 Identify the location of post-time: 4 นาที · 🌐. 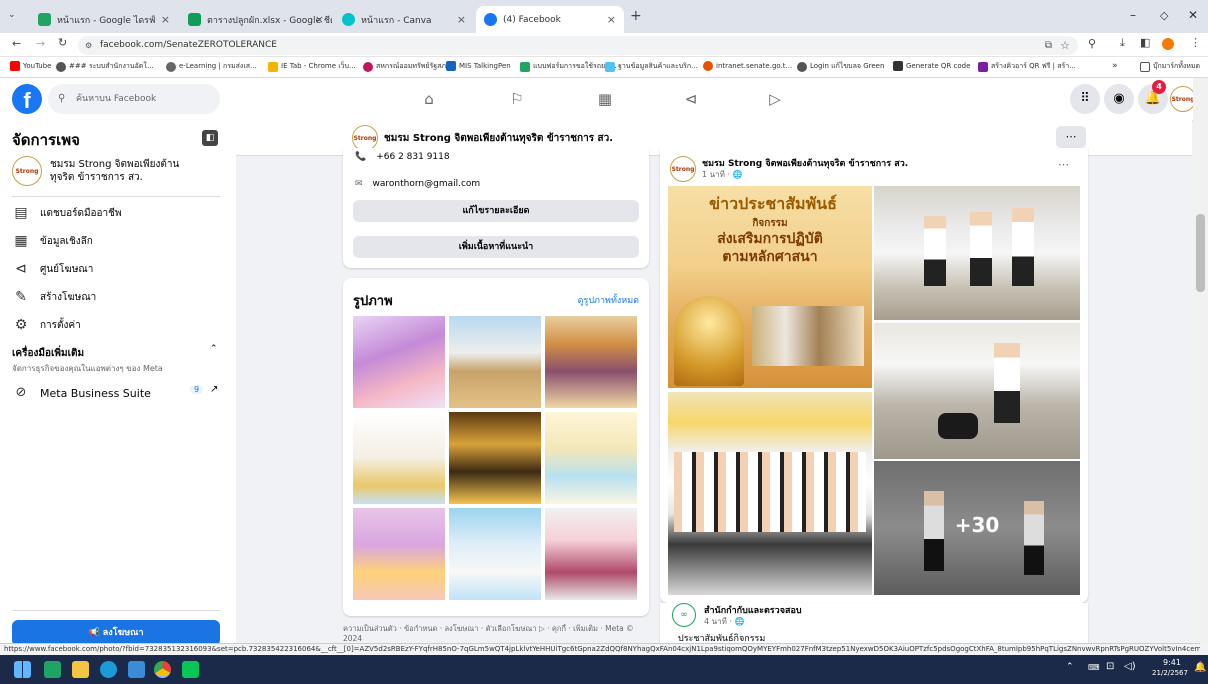
(724, 621).